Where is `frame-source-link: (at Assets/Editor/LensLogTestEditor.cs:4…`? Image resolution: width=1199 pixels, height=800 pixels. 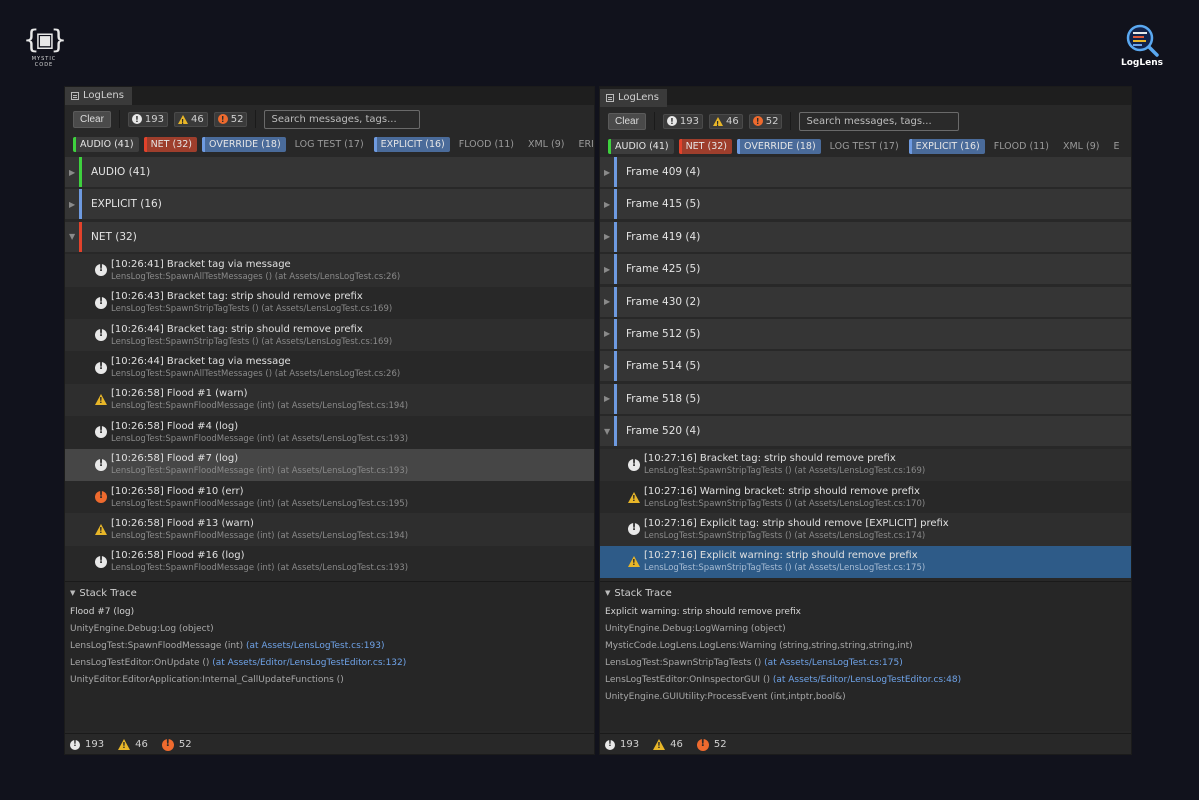 frame-source-link: (at Assets/Editor/LensLogTestEditor.cs:4… is located at coordinates (867, 680).